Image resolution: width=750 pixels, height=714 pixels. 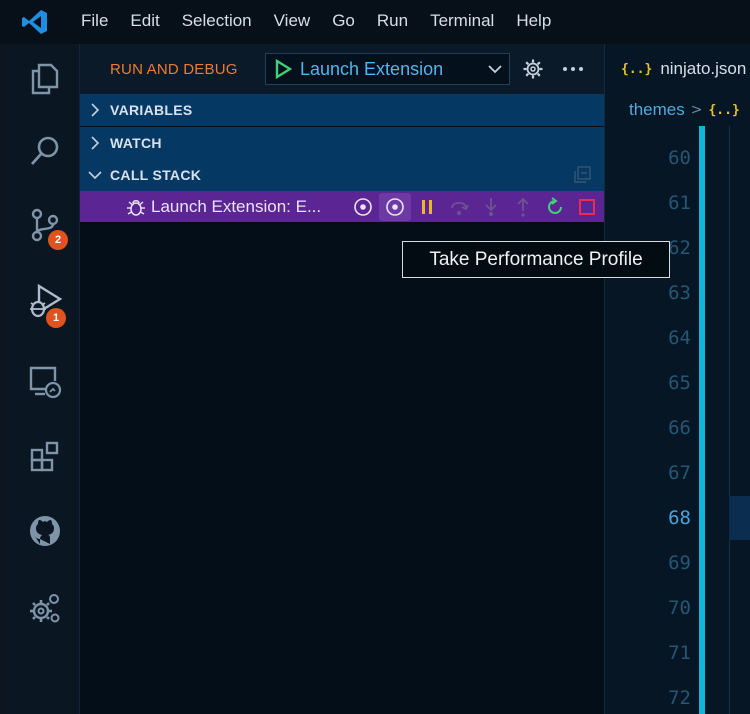 I want to click on line-number: 66, so click(x=679, y=428).